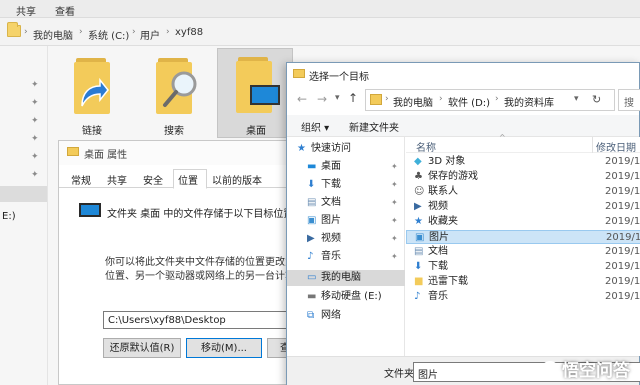  What do you see at coordinates (210, 262) in the screenshot?
I see `info-line-1: 你可以将此文件夹中文件存储的位置更改为此硬` at bounding box center [210, 262].